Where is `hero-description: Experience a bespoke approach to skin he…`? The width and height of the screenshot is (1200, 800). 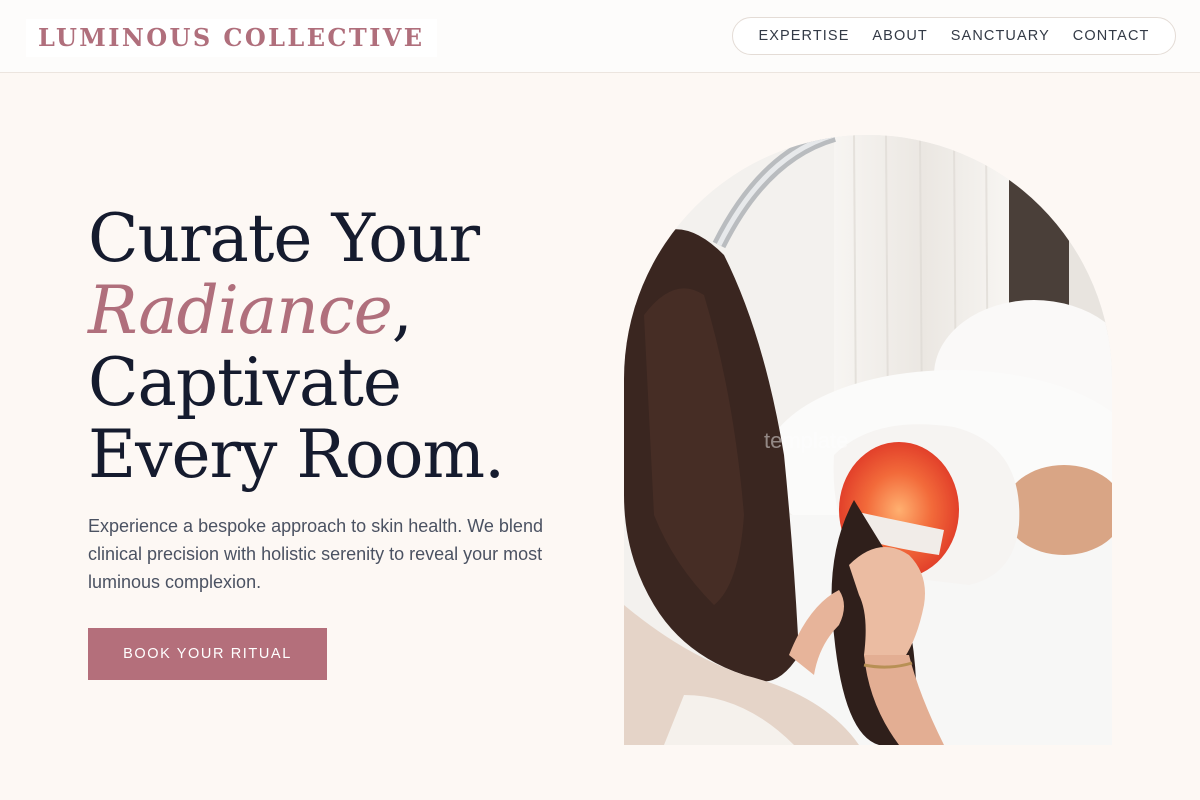
hero-description: Experience a bespoke approach to skin he… is located at coordinates (315, 554).